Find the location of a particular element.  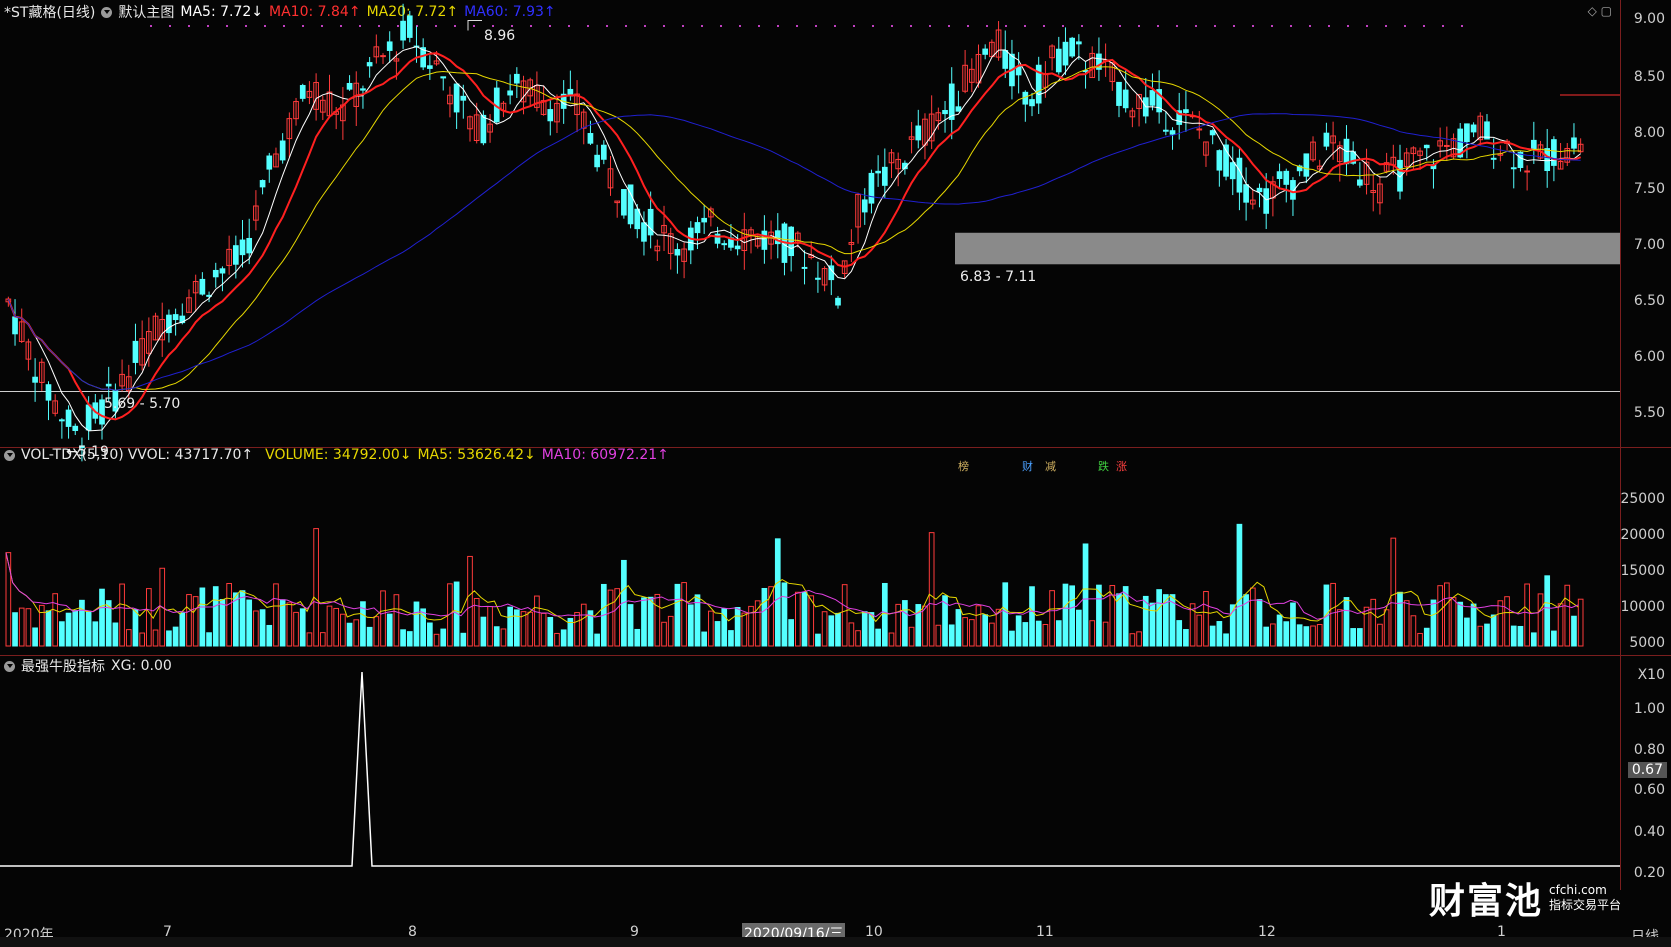

volume-tick: 15000 is located at coordinates (1642, 571).